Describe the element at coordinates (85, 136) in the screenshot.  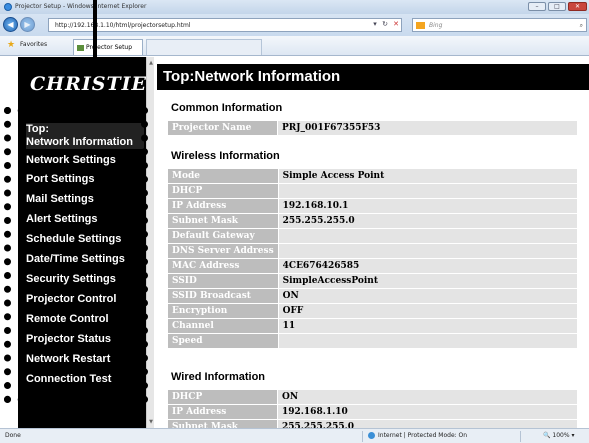
I see `sidebar-item-top-network-information: Top: Network Information` at that location.